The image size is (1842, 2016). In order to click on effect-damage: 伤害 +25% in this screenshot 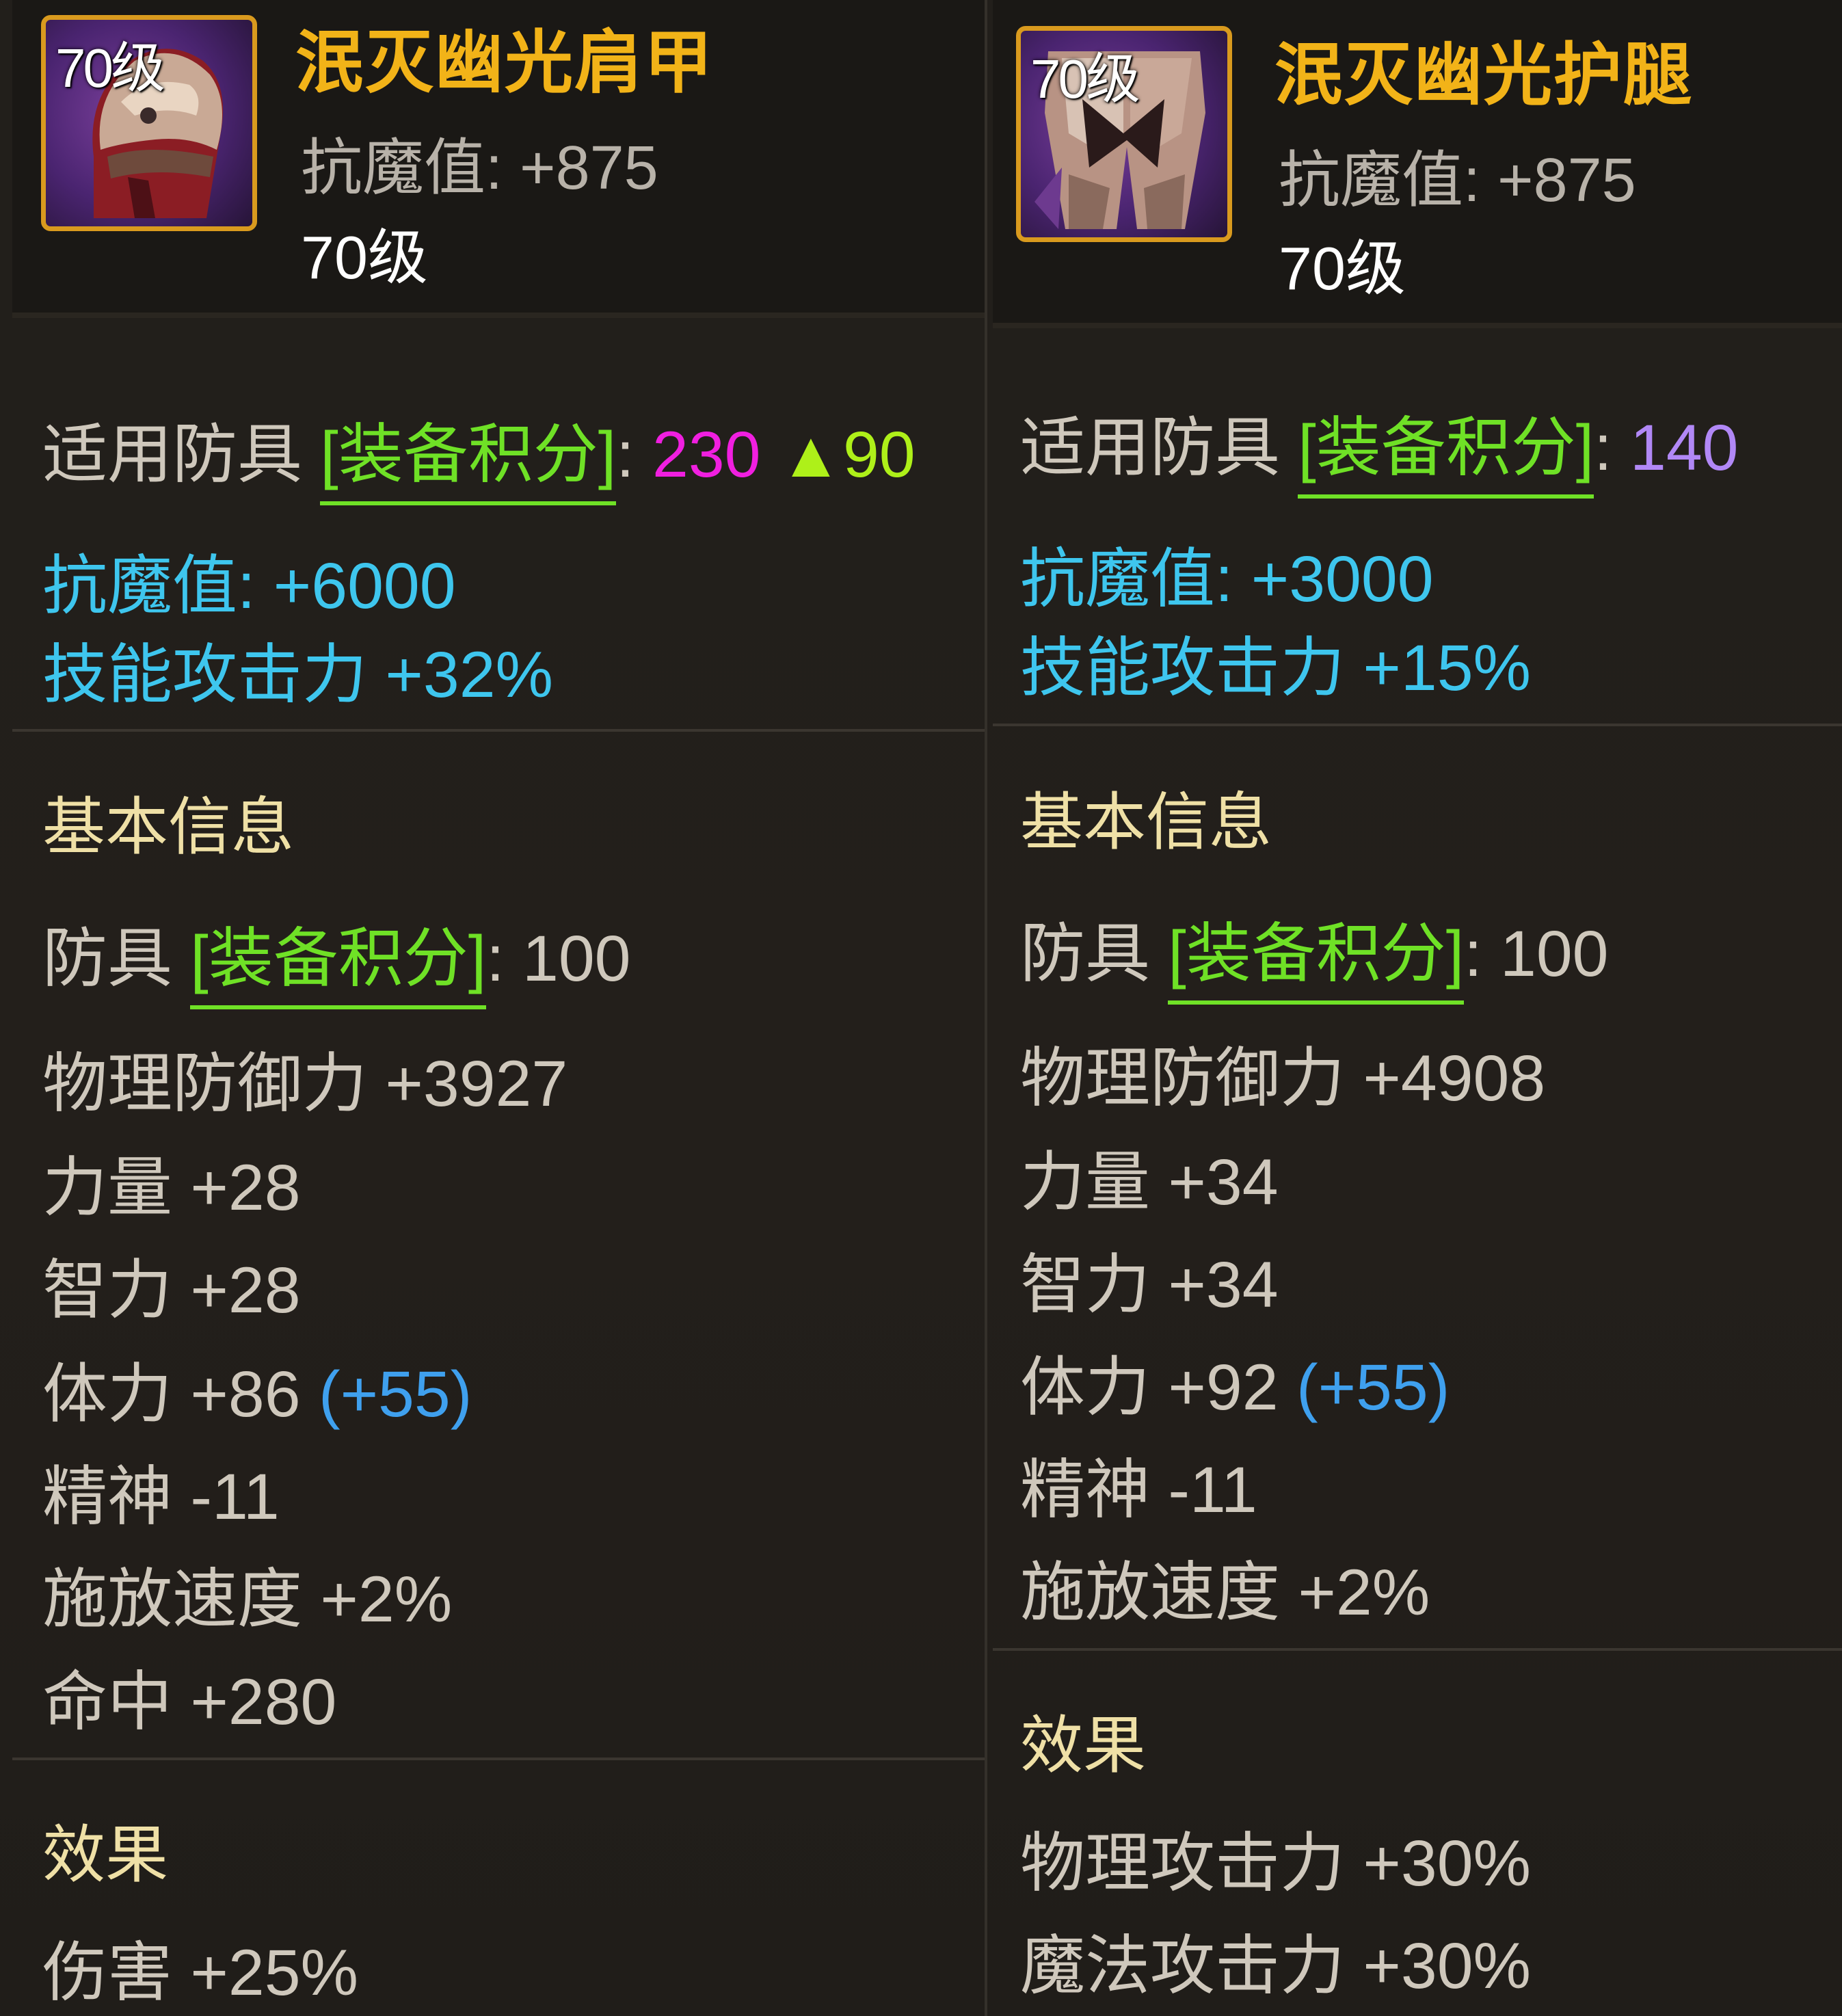, I will do `click(200, 1973)`.